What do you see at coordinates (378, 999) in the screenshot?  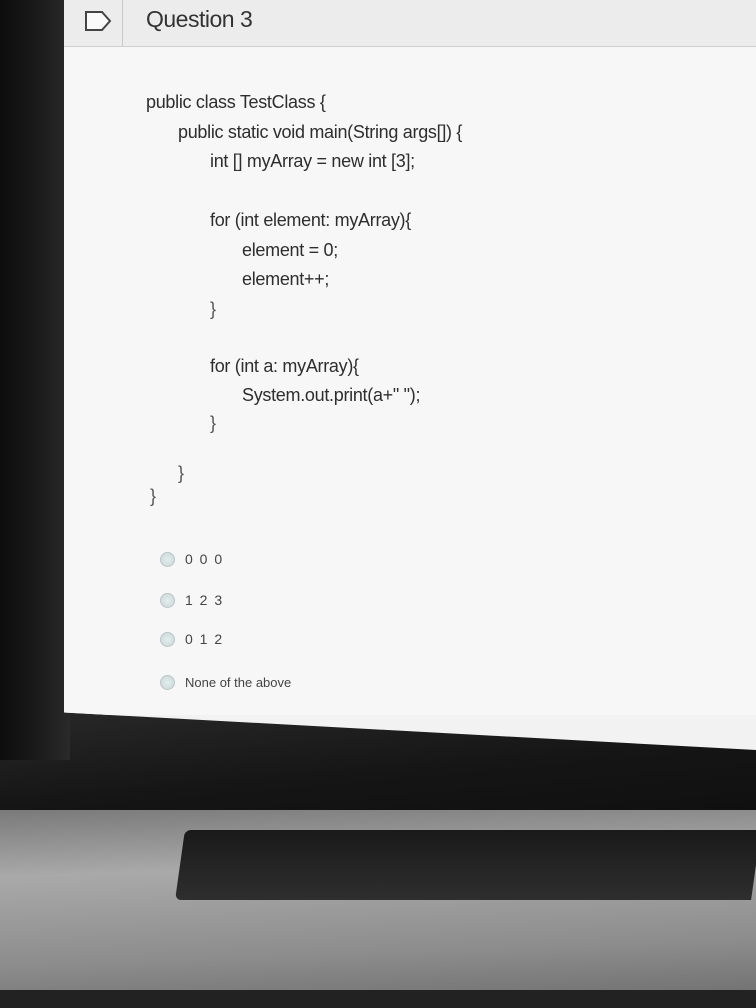 I see `laptop-base-edge` at bounding box center [378, 999].